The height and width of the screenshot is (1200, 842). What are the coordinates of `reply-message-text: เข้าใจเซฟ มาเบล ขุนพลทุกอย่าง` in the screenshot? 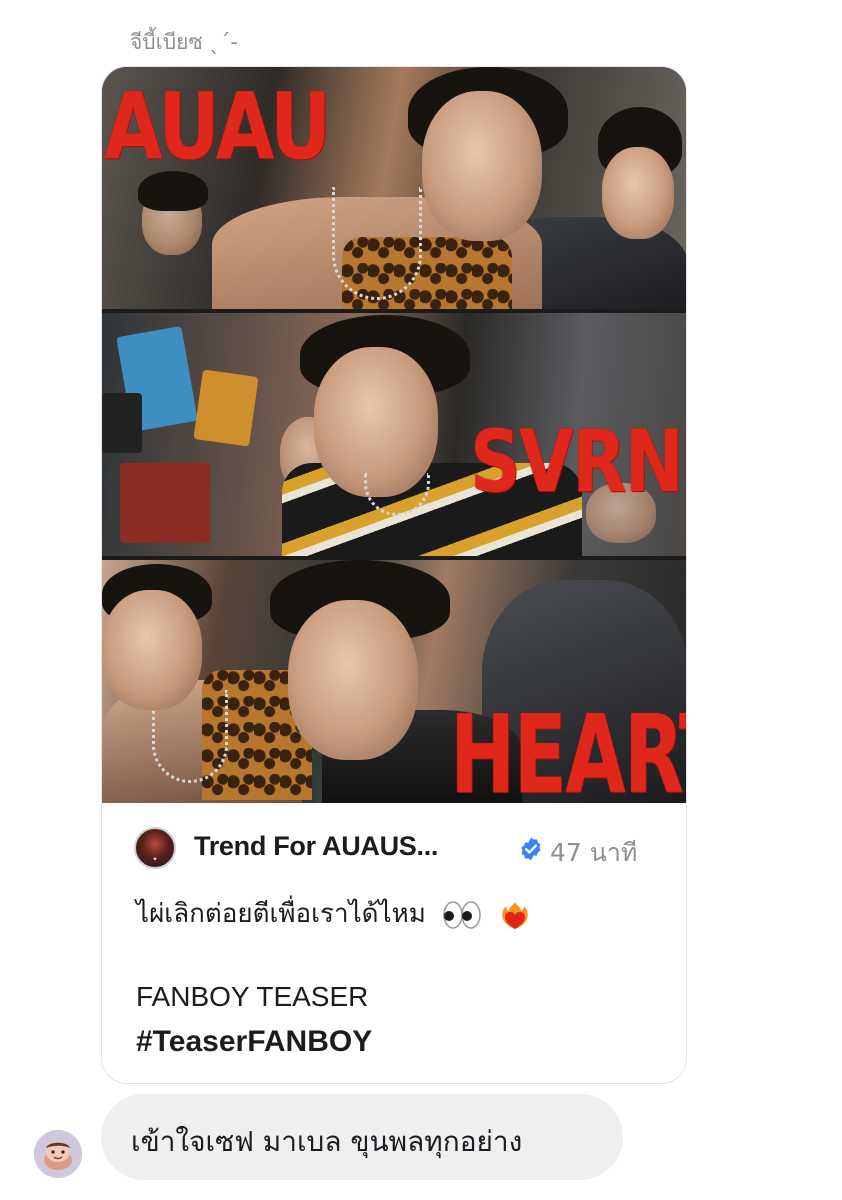 It's located at (327, 1141).